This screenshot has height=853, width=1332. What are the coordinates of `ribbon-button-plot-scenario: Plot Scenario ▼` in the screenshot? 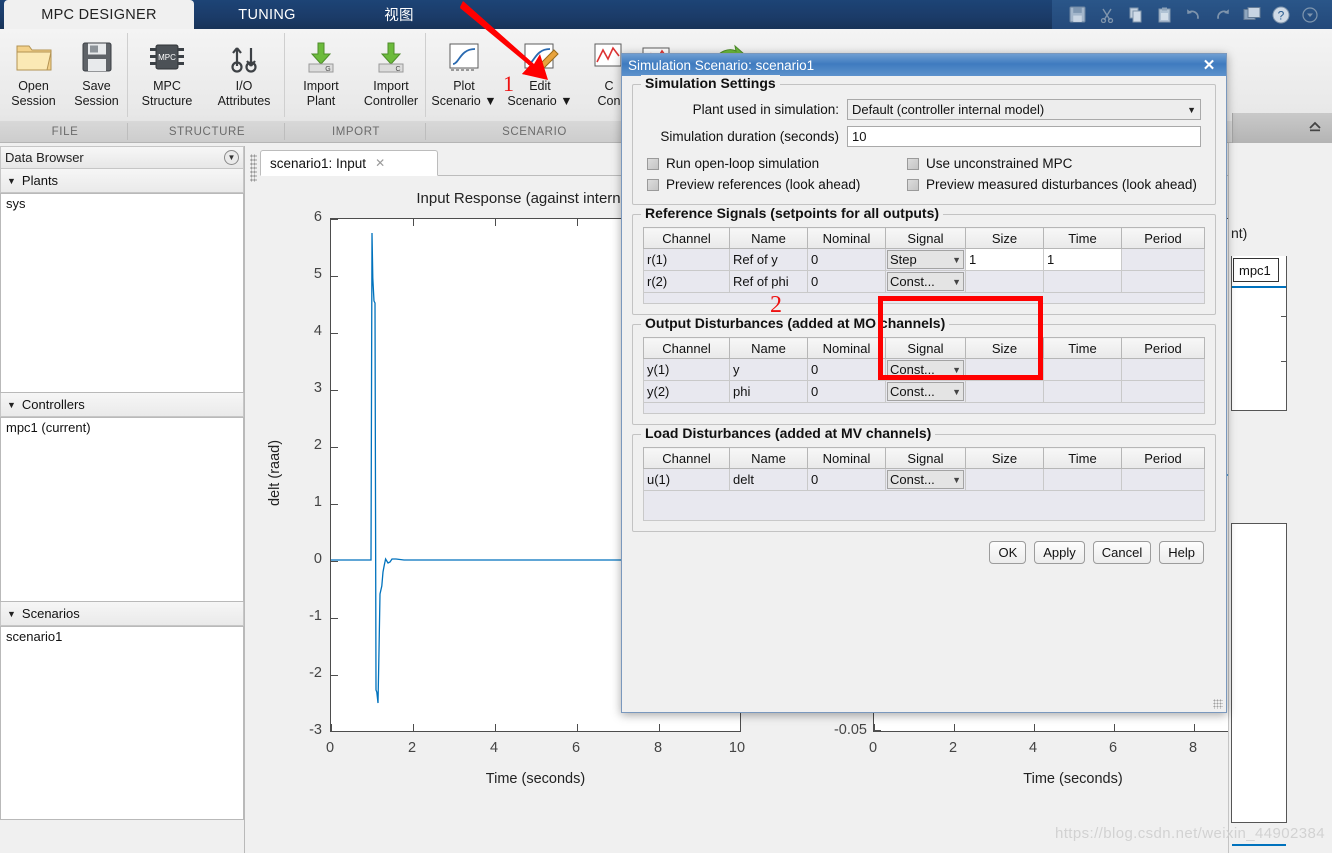 It's located at (464, 75).